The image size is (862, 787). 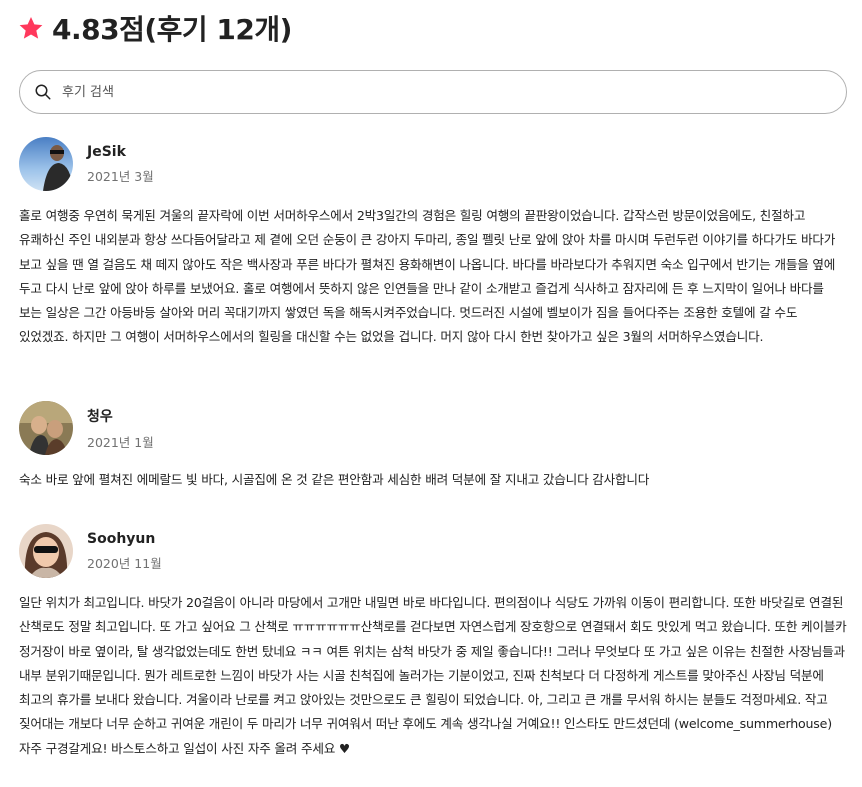 What do you see at coordinates (100, 416) in the screenshot?
I see `review-author: 청우` at bounding box center [100, 416].